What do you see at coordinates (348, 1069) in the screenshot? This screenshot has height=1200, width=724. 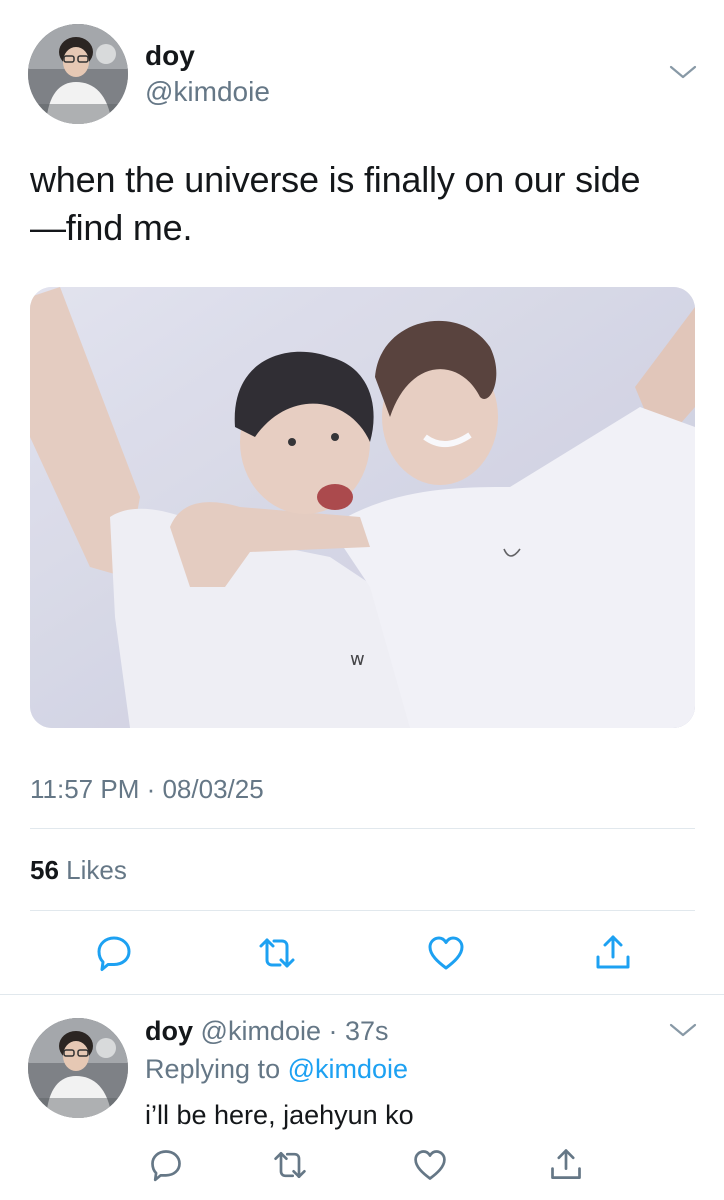 I see `replying-to-link: @kimdoie` at bounding box center [348, 1069].